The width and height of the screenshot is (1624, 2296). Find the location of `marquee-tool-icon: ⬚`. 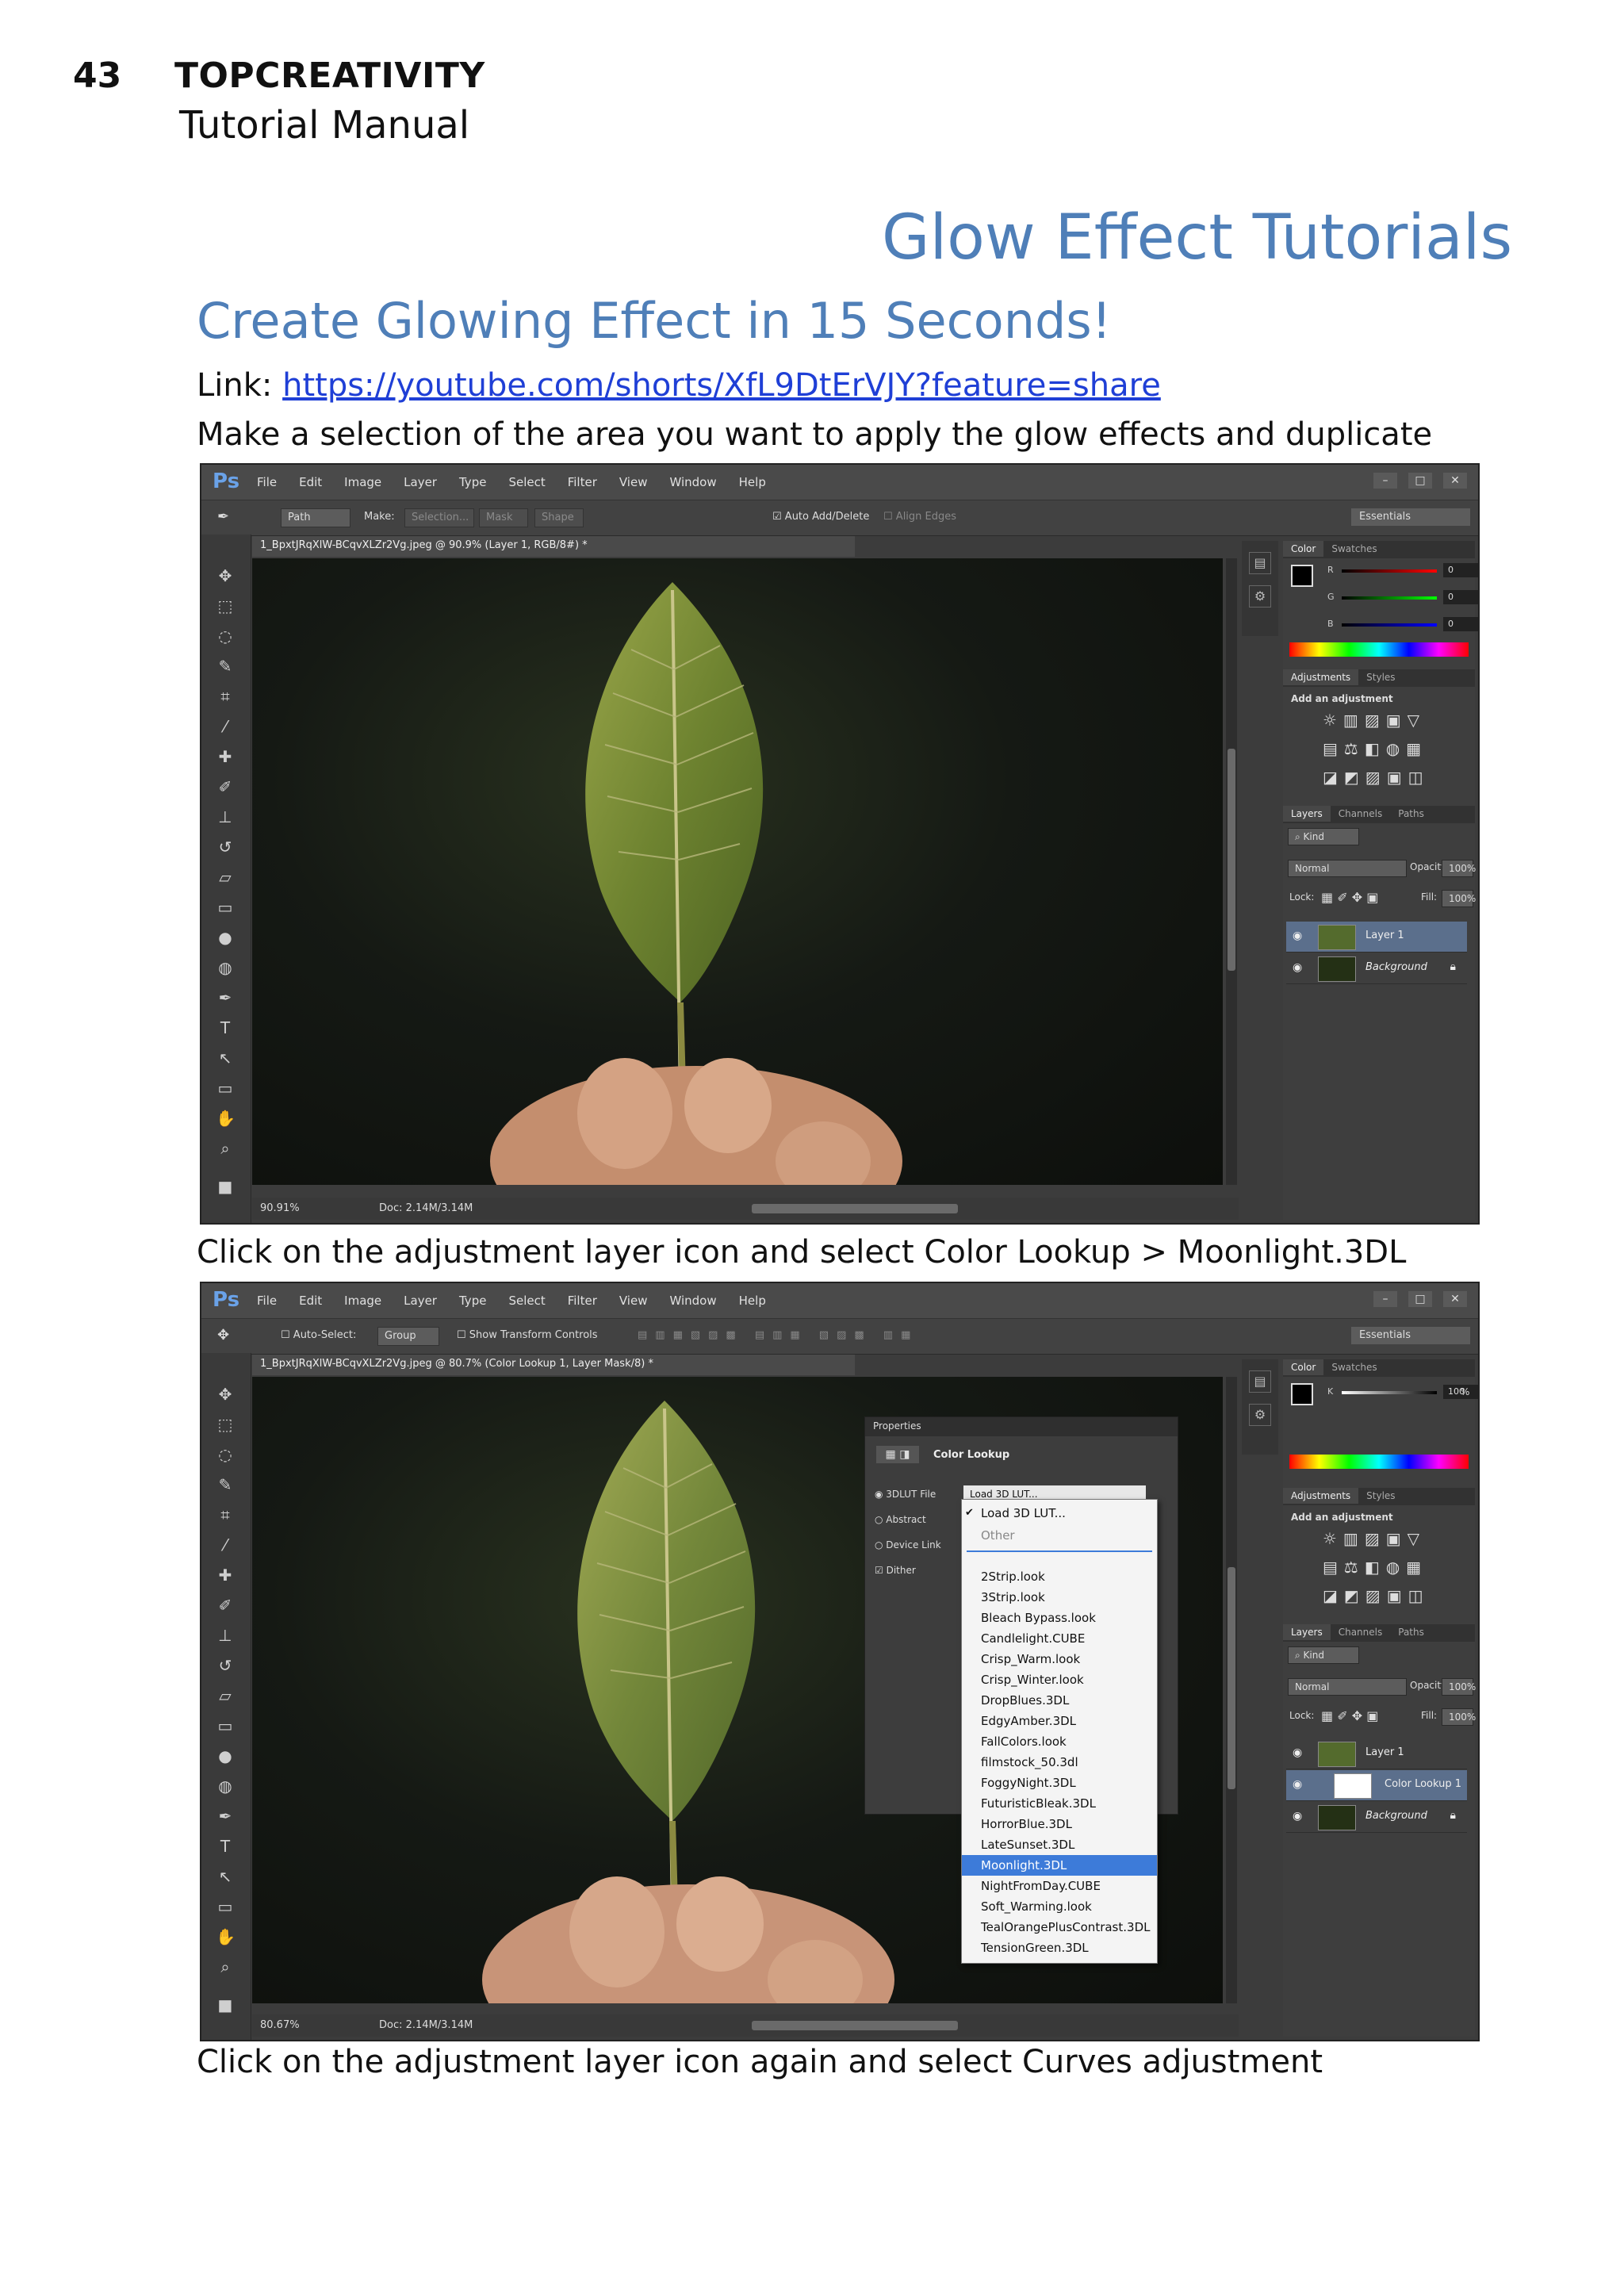

marquee-tool-icon: ⬚ is located at coordinates (225, 1424).